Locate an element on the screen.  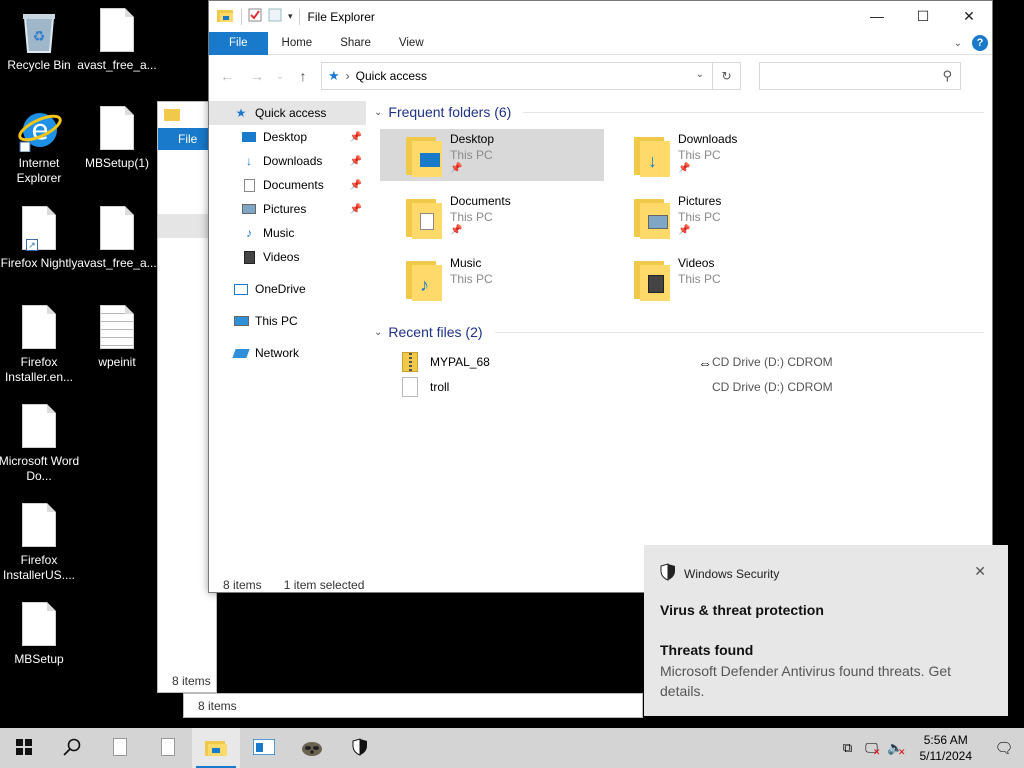
forward-button: → is located at coordinates (257, 76).